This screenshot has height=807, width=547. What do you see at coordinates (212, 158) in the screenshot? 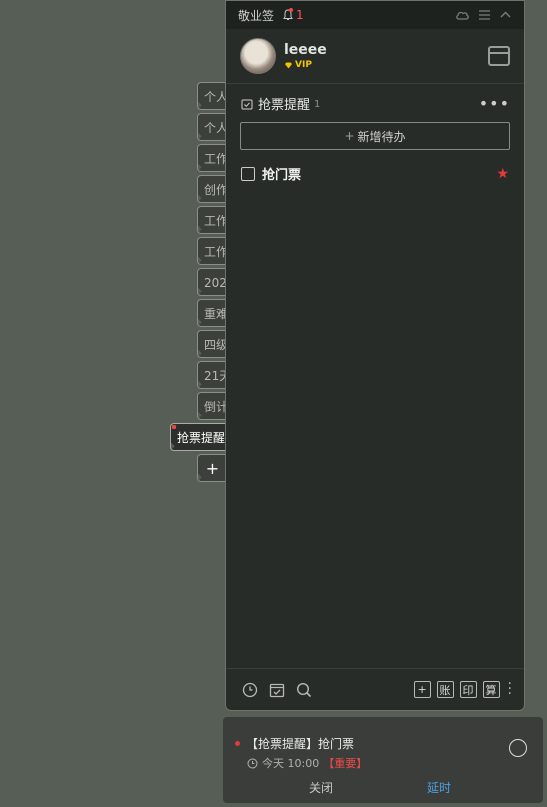
I see `side-tab-3: 工作` at bounding box center [212, 158].